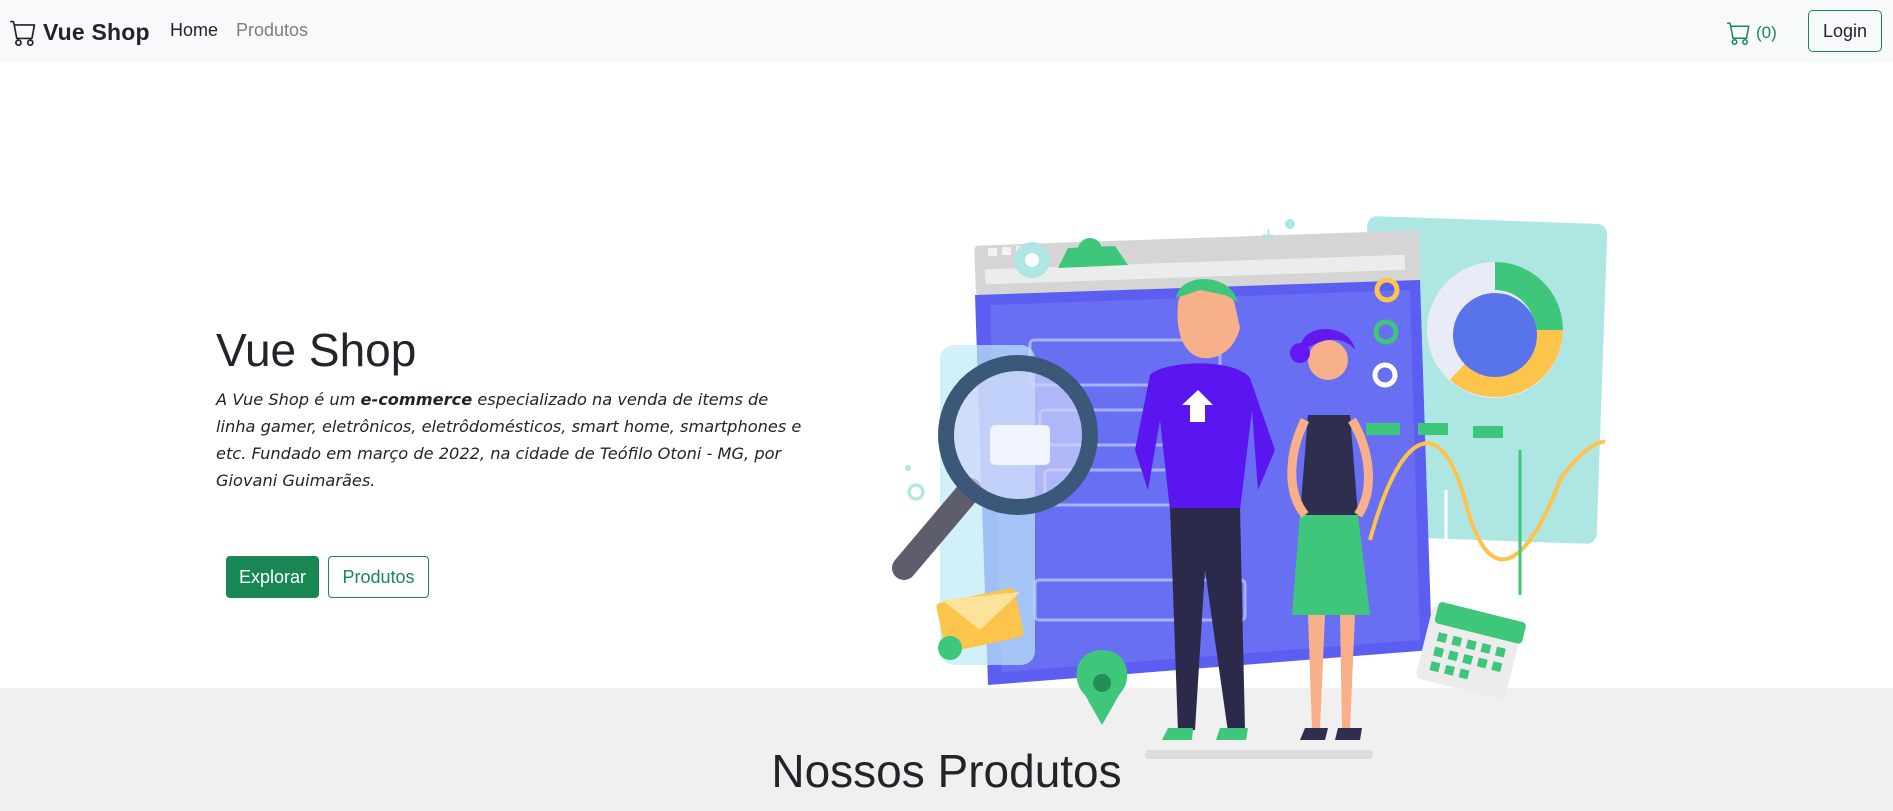 This screenshot has width=1893, height=811. Describe the element at coordinates (288, 399) in the screenshot. I see `hero-desc-text-1: A Vue Shop é um` at that location.